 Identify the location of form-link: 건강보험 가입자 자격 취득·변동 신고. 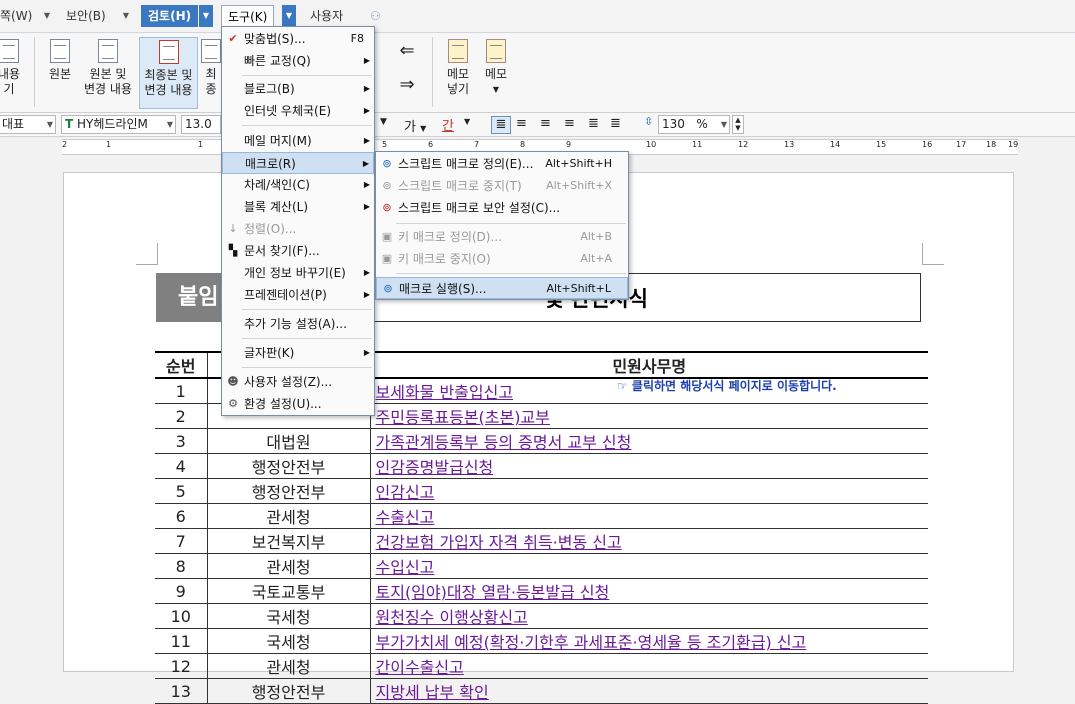
(649, 541).